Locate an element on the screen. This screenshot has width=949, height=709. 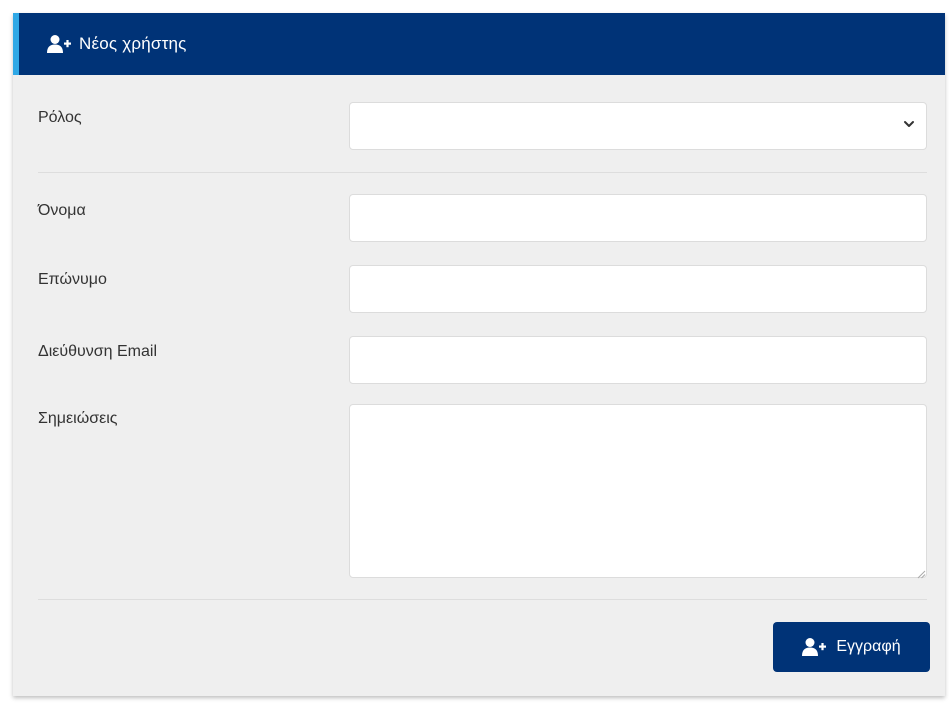
panel-title: Νέος χρήστης is located at coordinates (133, 43).